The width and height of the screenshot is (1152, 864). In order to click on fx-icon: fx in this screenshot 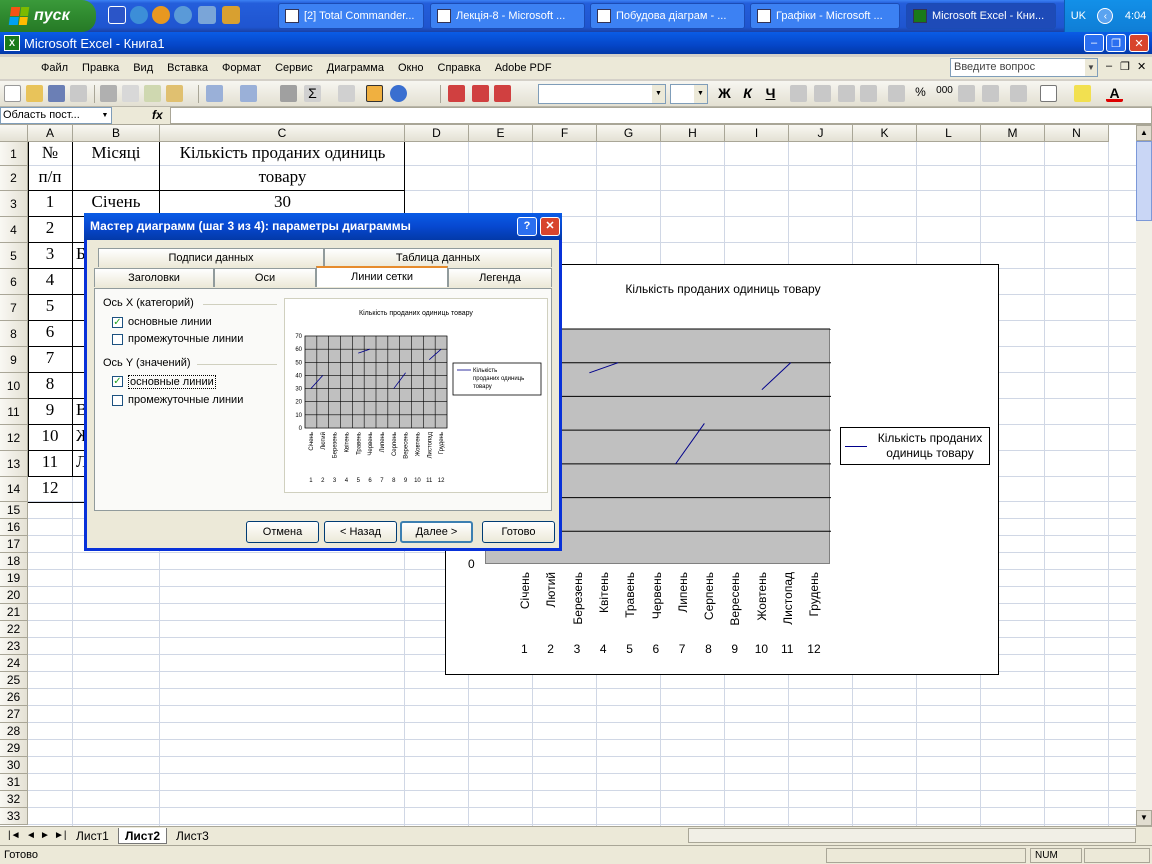, I will do `click(157, 115)`.